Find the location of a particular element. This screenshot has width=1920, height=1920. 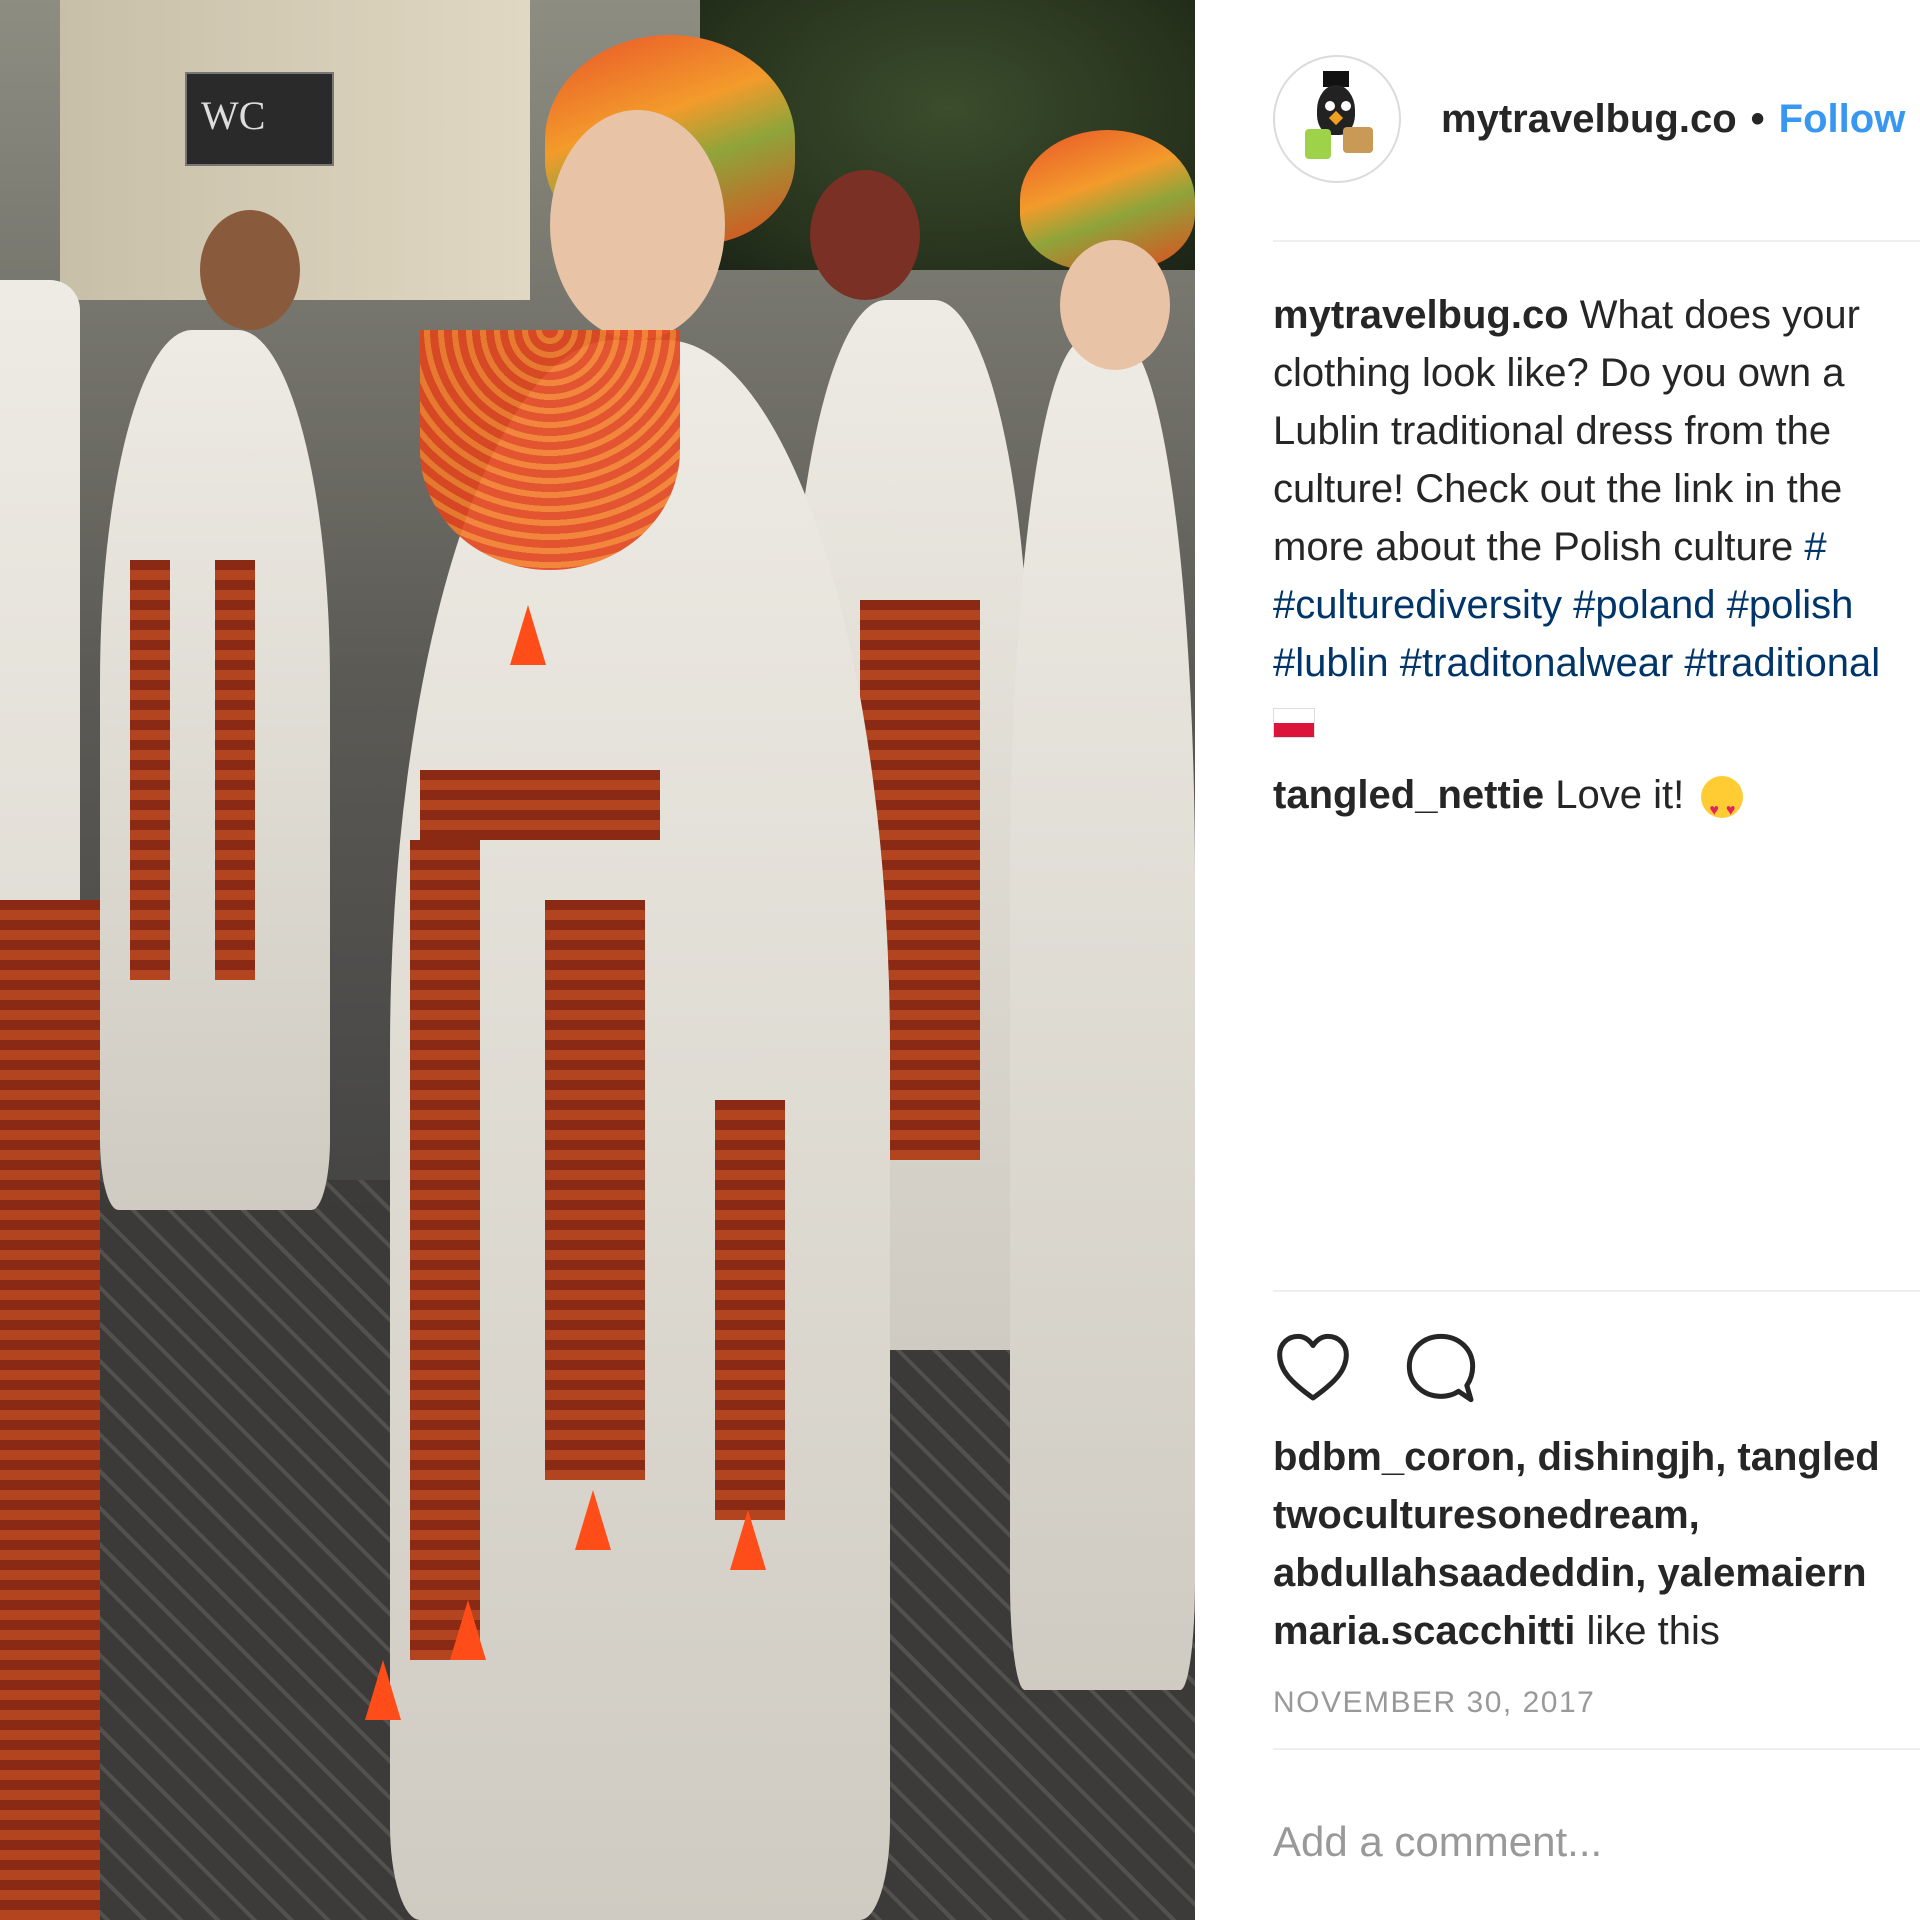

liker-names: bdbm_coron, dishingjh, tangled is located at coordinates (1576, 1457).